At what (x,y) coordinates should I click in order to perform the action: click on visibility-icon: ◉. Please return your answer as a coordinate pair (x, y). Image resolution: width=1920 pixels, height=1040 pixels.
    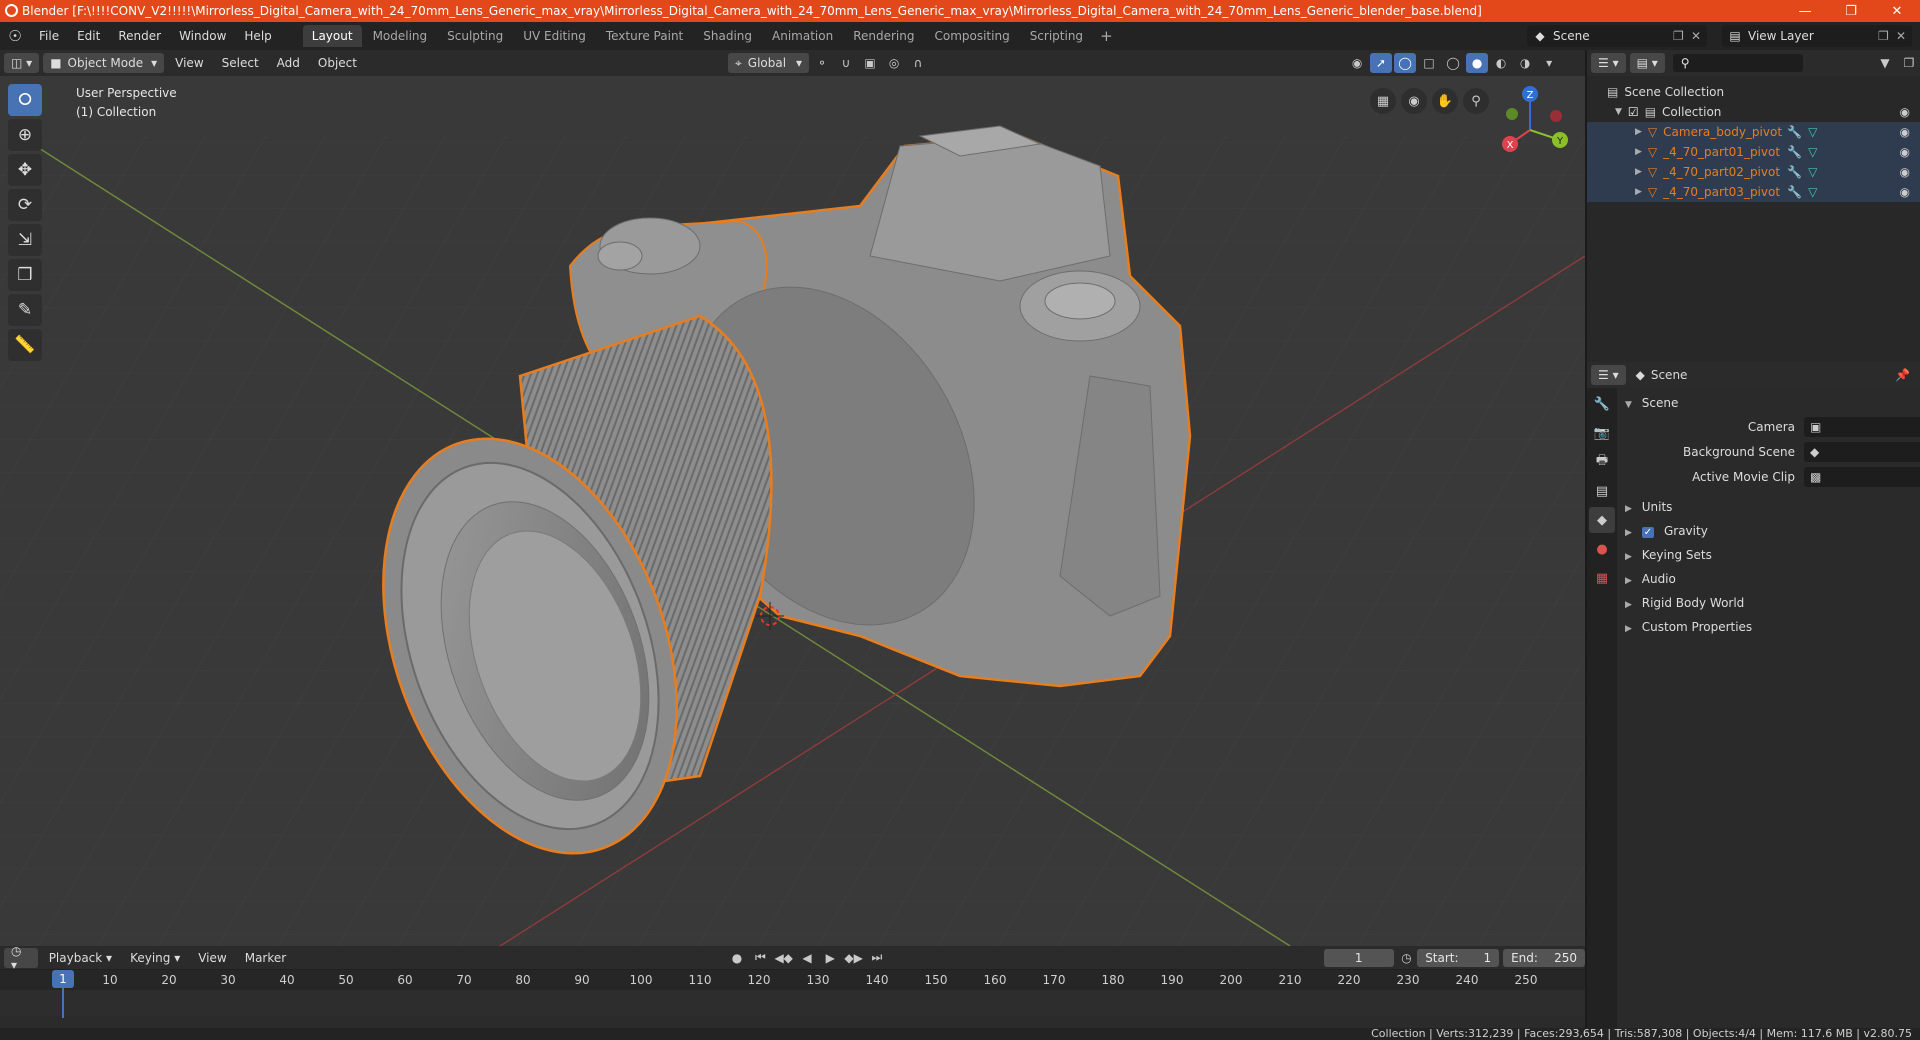
    Looking at the image, I should click on (1357, 63).